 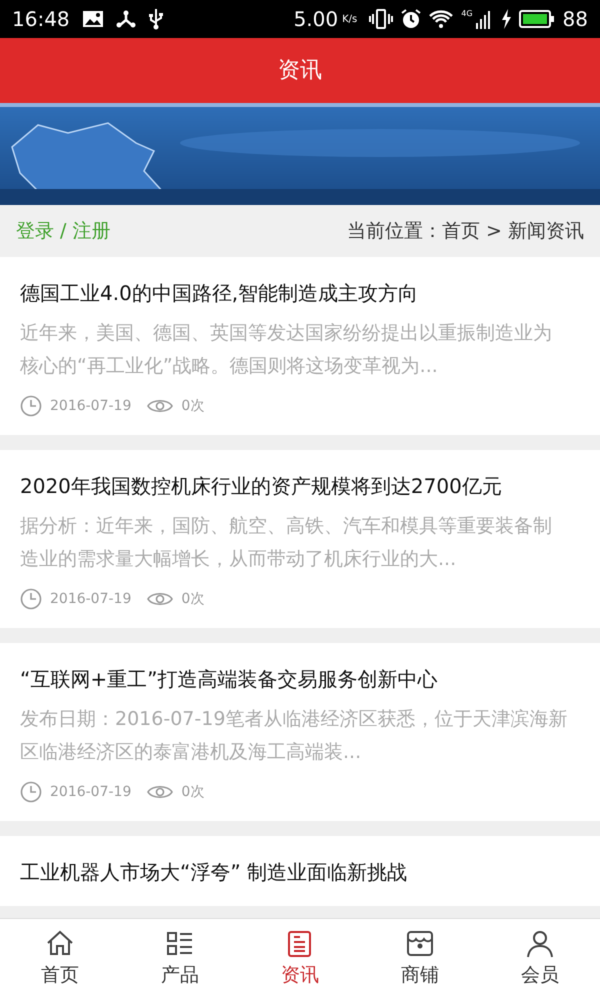 I want to click on article-card: 工业机器人市场大“浮夸” 制造业面临新挑战, so click(x=300, y=871).